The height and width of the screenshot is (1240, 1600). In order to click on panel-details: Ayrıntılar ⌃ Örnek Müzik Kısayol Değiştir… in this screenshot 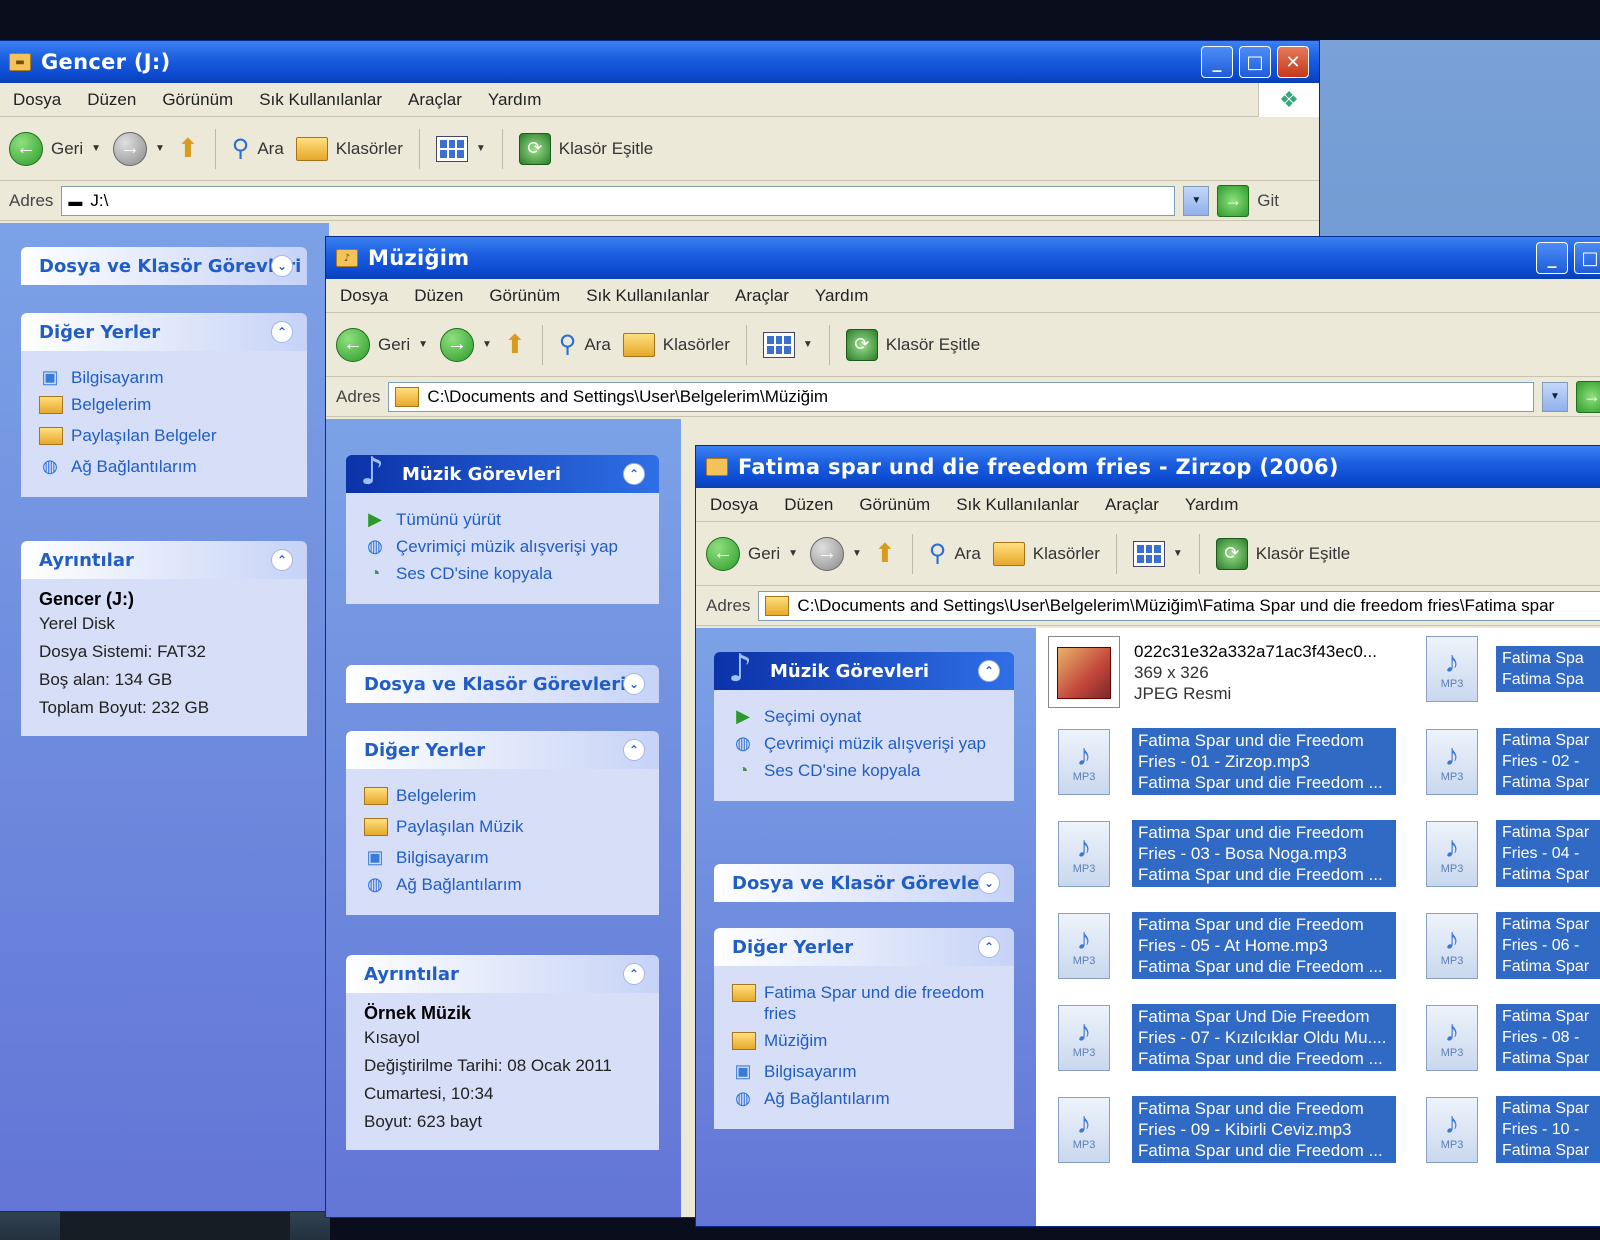, I will do `click(502, 1052)`.